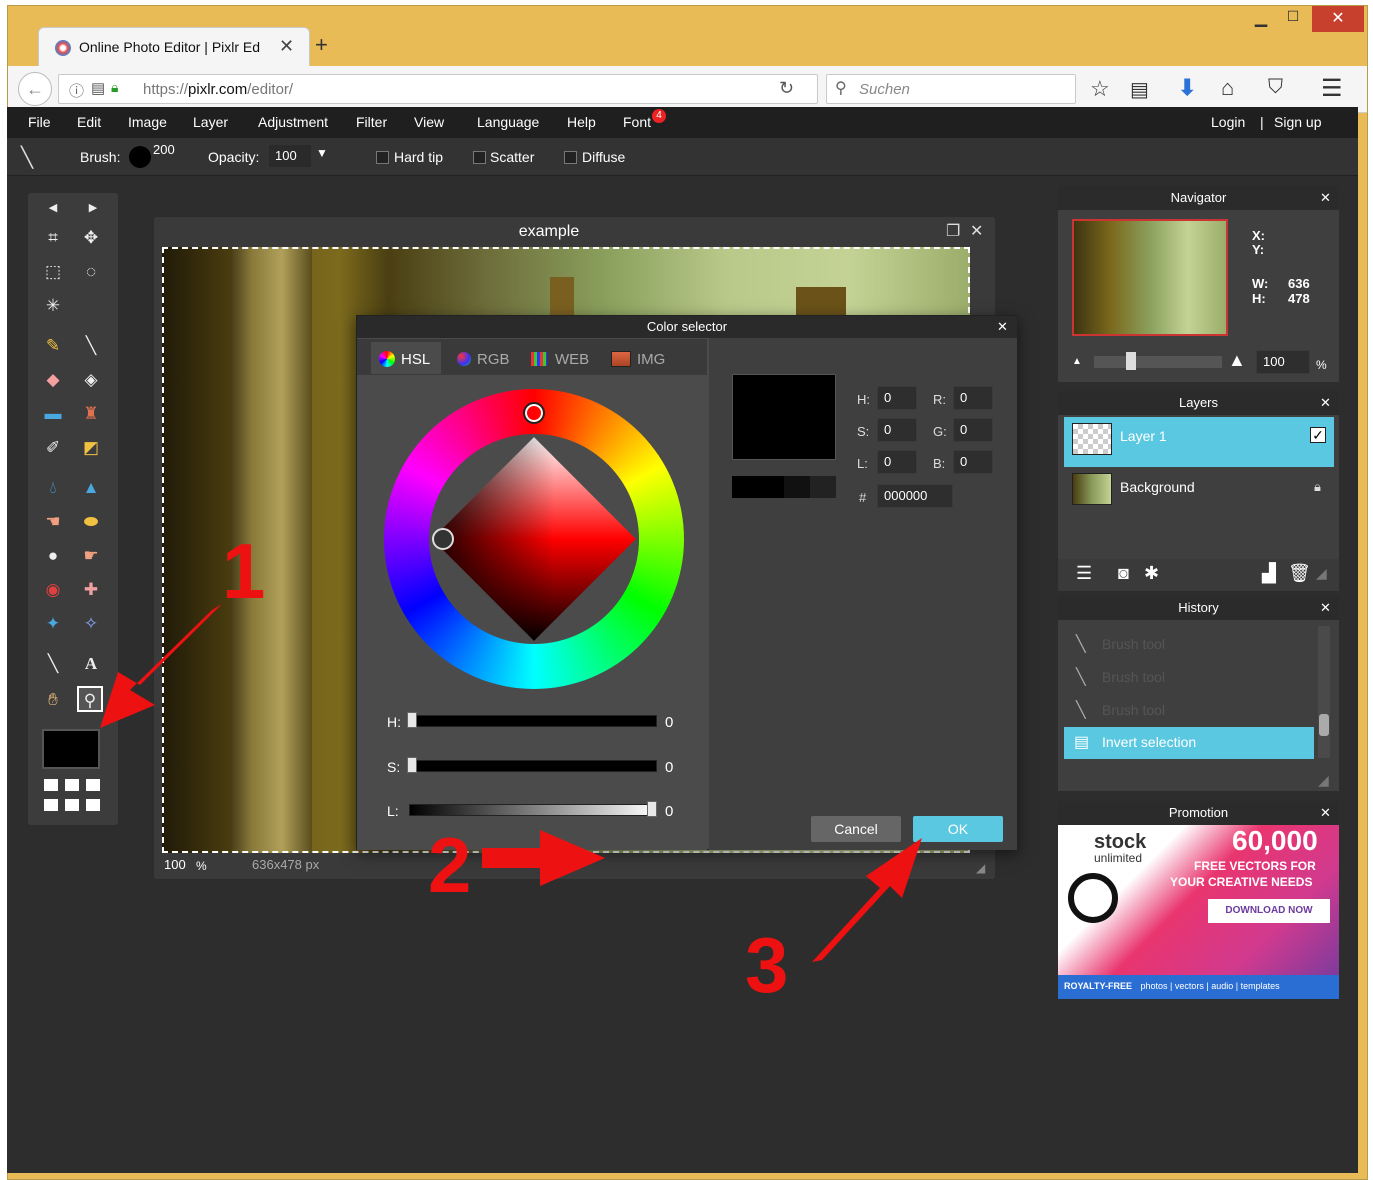  What do you see at coordinates (76, 90) in the screenshot?
I see `info-icon: ⓘ` at bounding box center [76, 90].